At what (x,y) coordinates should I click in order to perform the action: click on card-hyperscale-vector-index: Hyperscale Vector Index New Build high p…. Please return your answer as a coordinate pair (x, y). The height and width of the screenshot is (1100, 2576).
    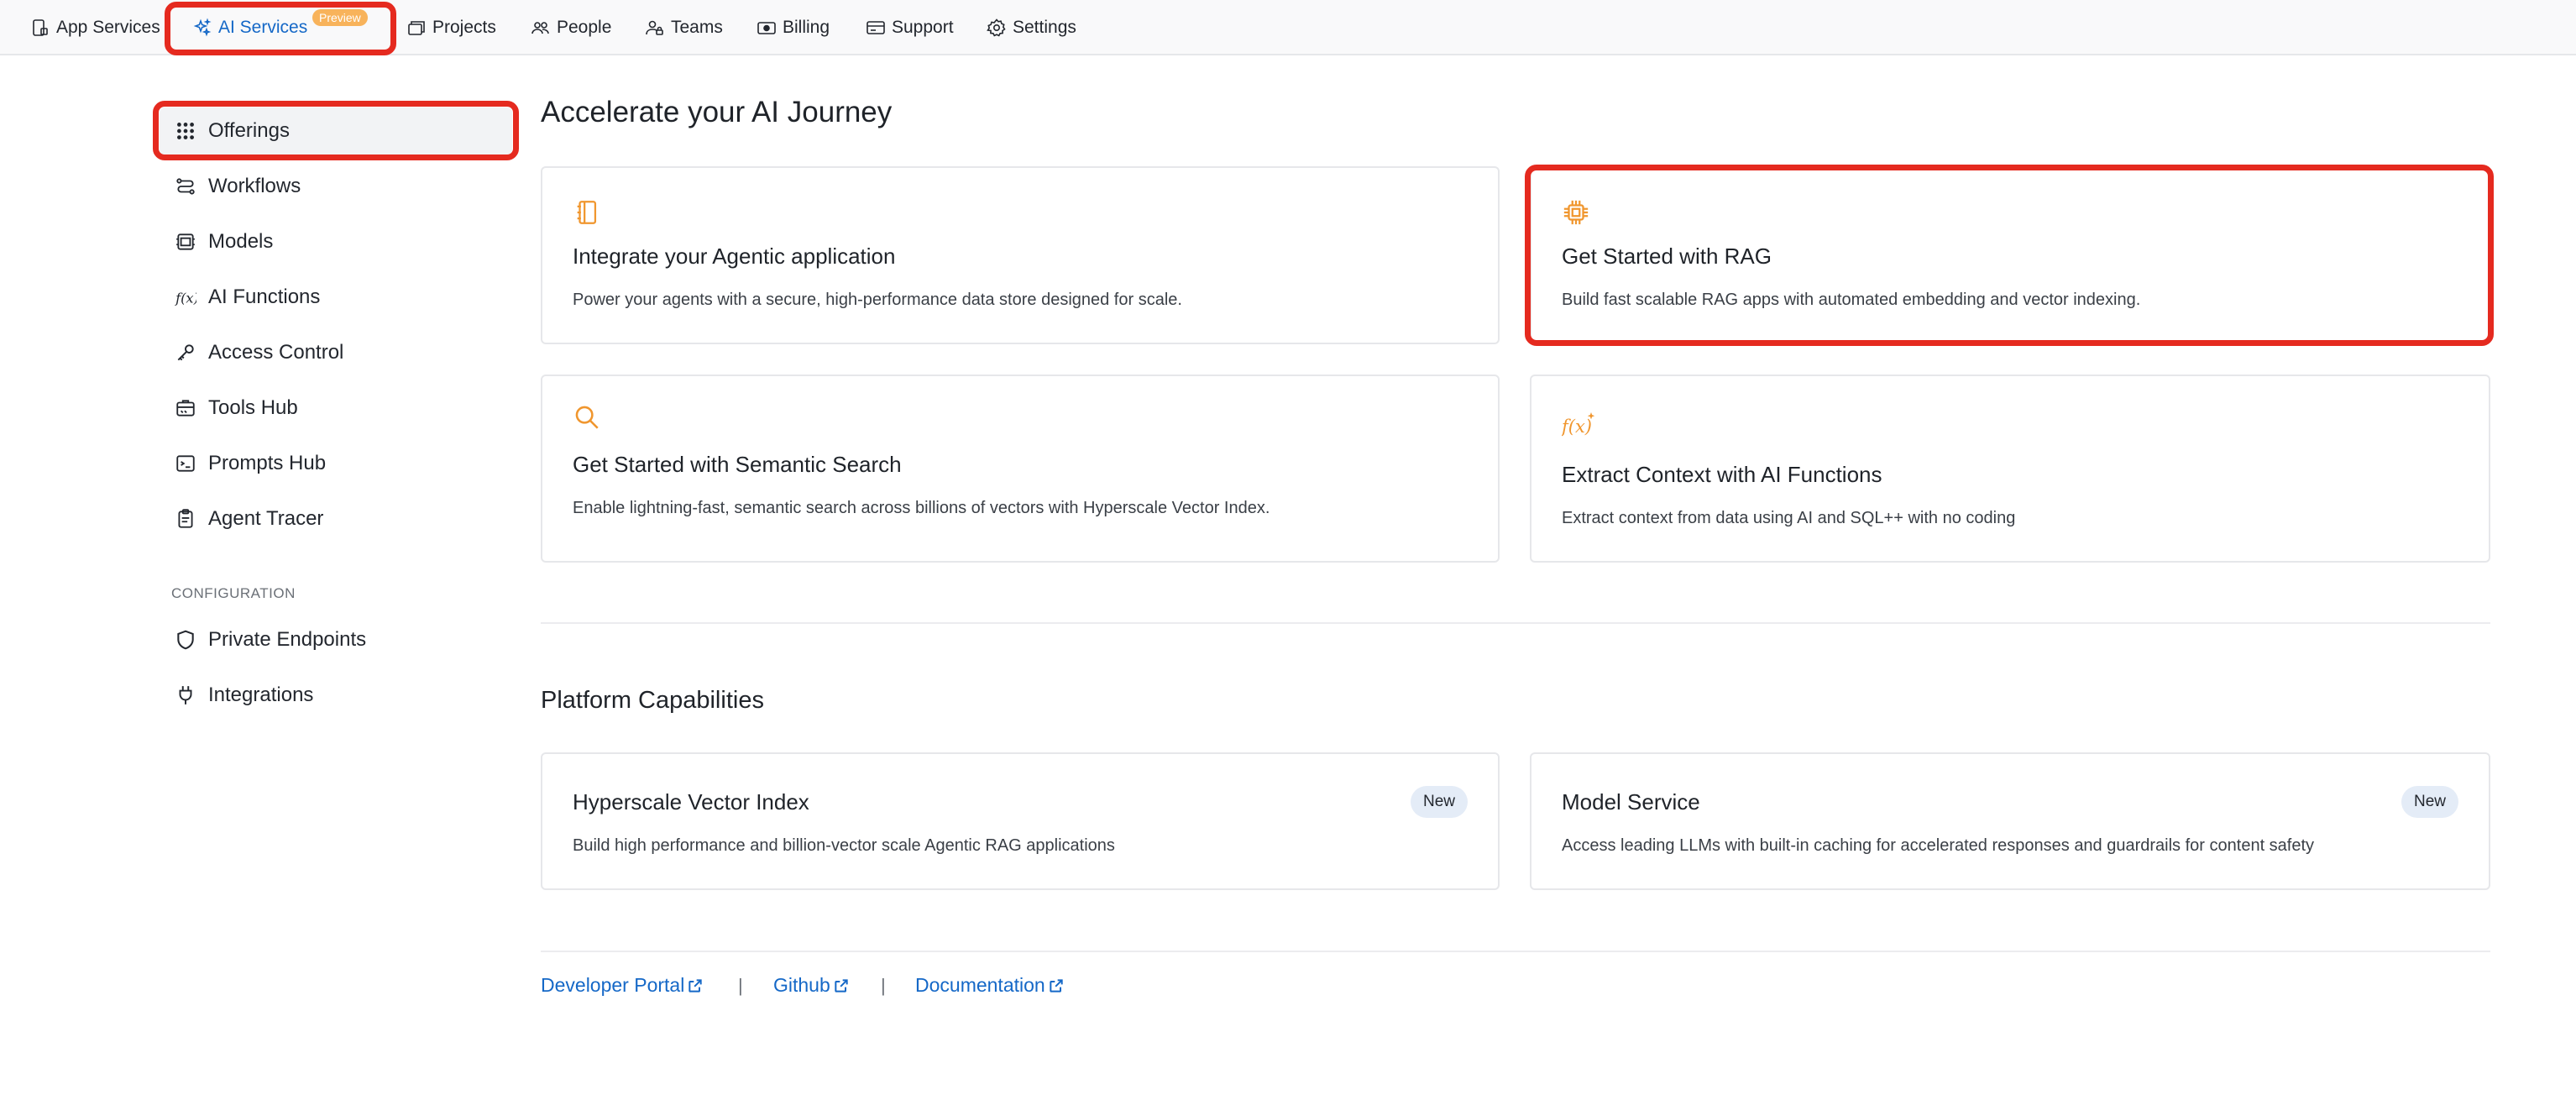
    Looking at the image, I should click on (1021, 821).